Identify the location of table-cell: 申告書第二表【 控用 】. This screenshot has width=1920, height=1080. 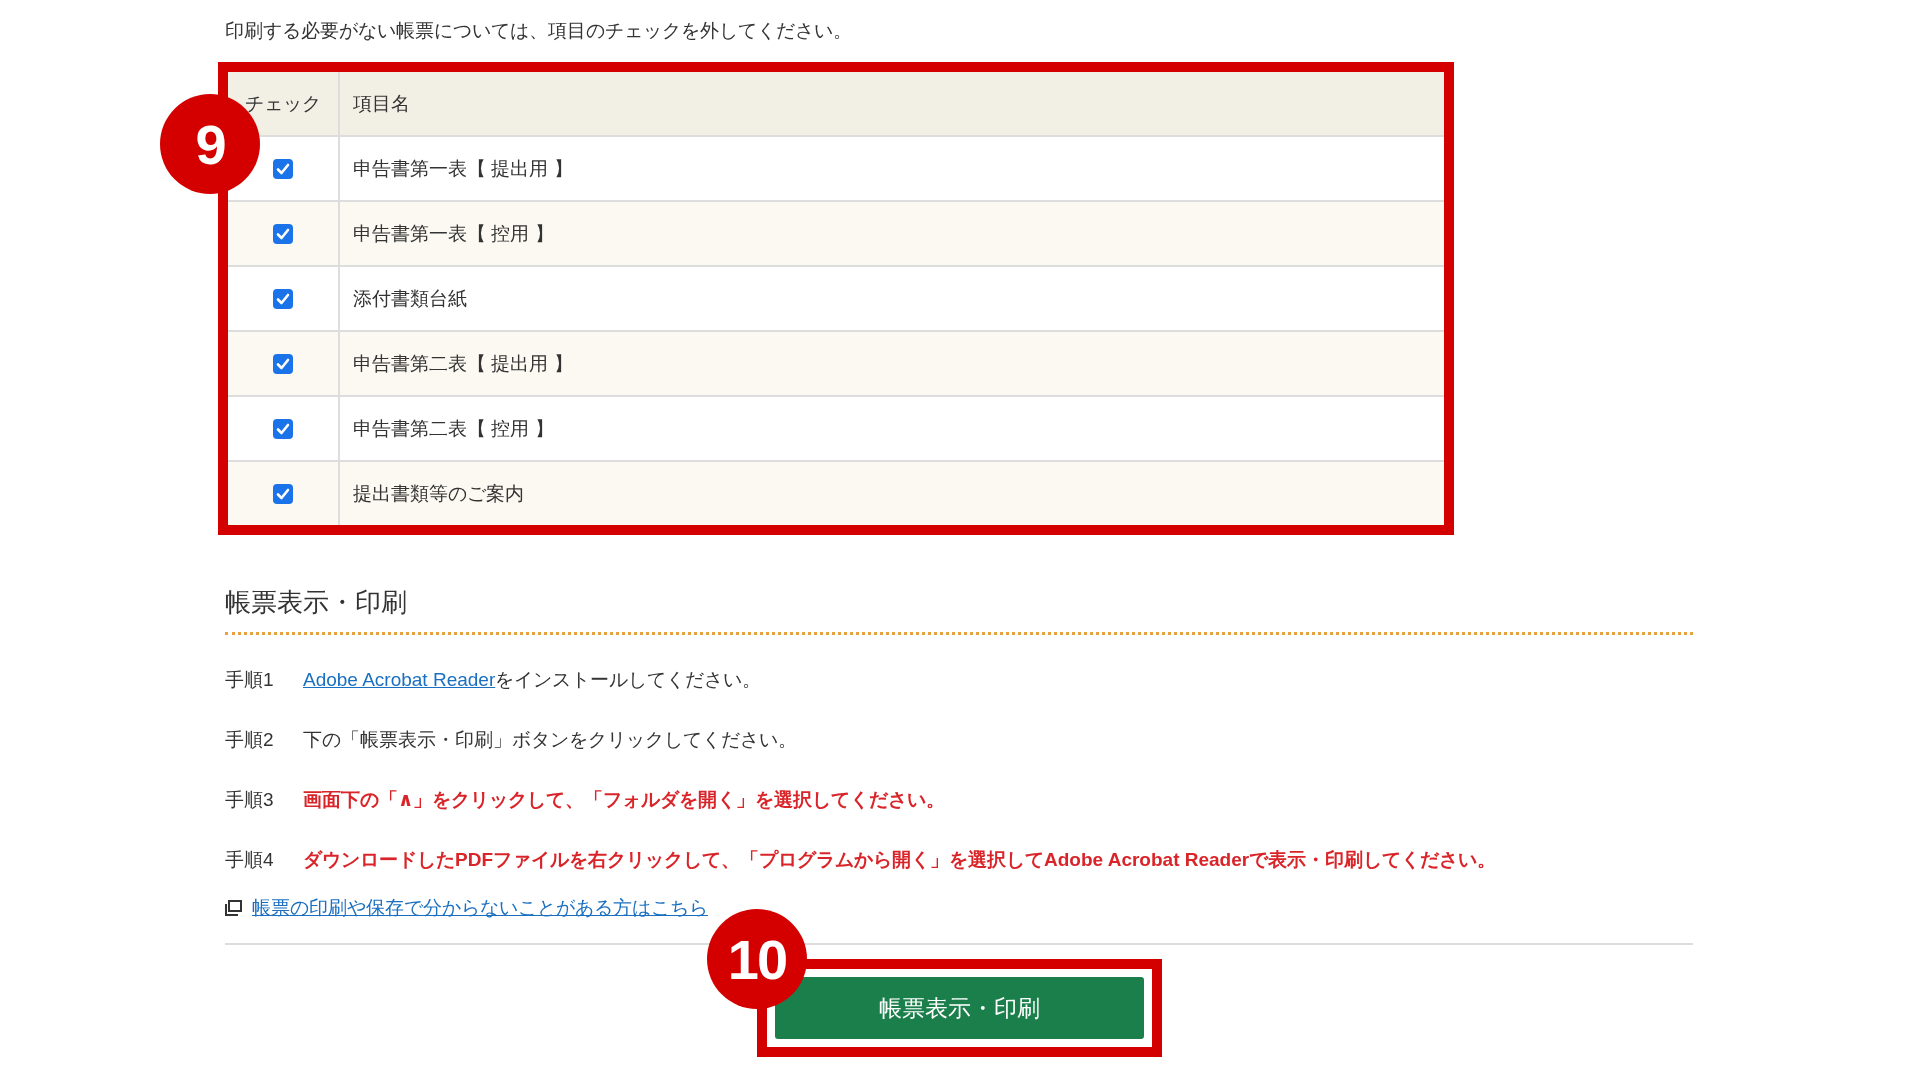
(891, 428).